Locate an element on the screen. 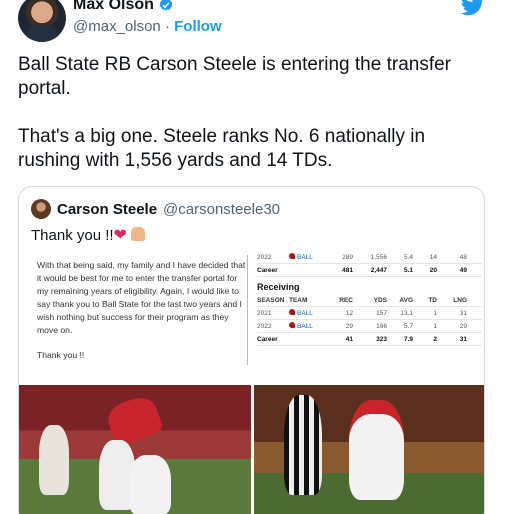 The height and width of the screenshot is (514, 505). tweet-header: Max Olson @max_olson · Follow is located at coordinates (252, 24).